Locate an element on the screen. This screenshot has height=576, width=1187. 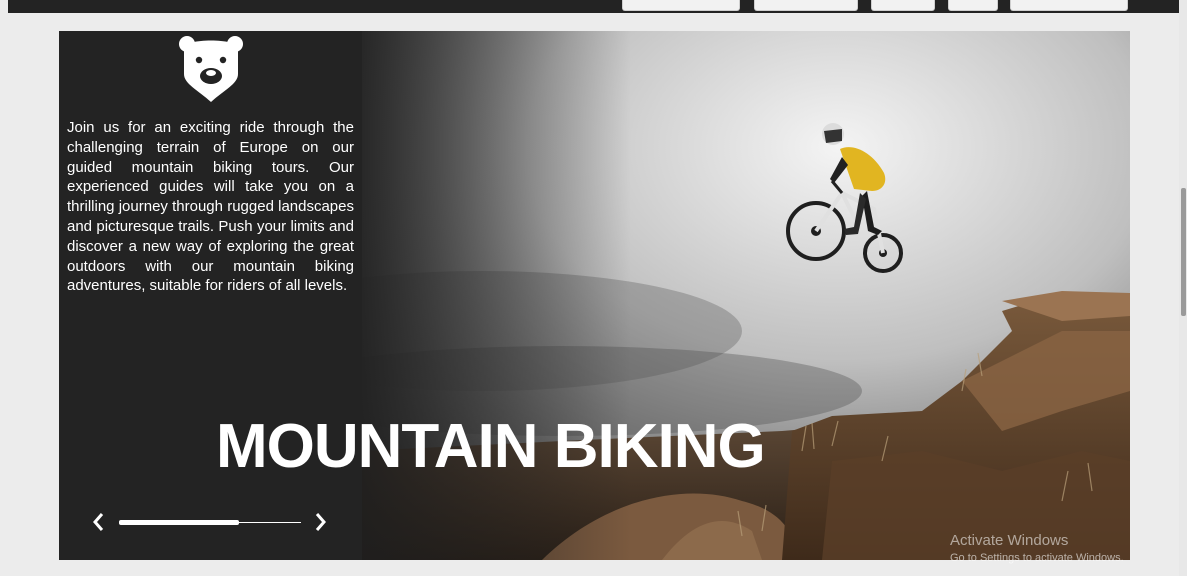
chevron-left-icon is located at coordinates (98, 522).